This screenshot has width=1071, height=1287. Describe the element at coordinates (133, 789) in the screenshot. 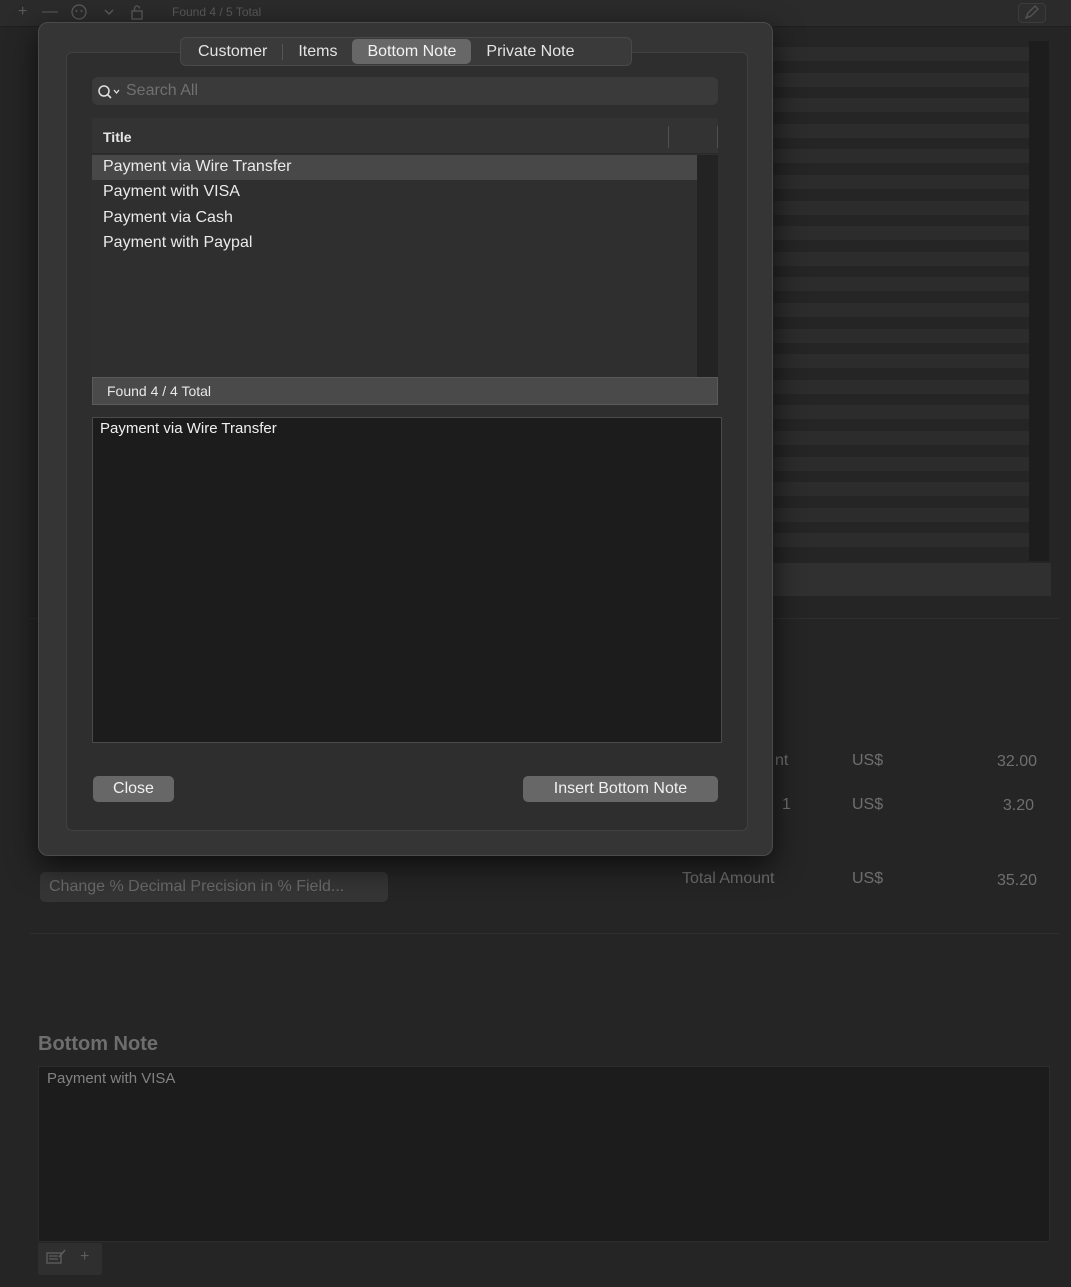

I see `close-button: Close` at that location.